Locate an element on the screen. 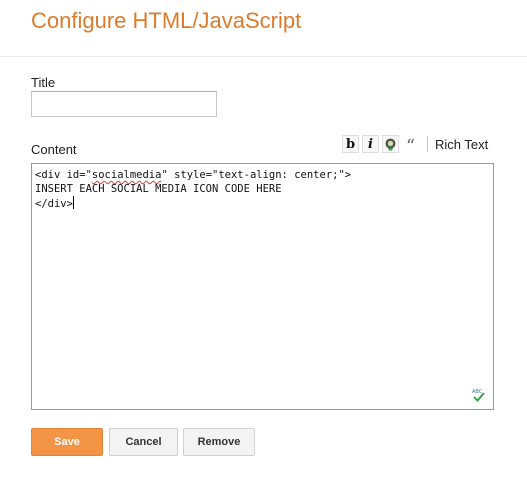  editor-toolbar: b i “ Rich Text is located at coordinates (415, 144).